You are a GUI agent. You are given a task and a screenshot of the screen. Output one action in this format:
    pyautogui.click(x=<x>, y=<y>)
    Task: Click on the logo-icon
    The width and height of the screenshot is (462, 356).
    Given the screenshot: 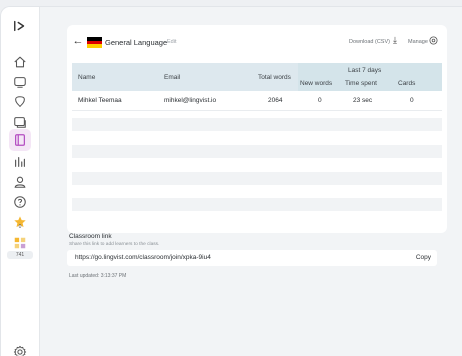 What is the action you would take?
    pyautogui.click(x=20, y=26)
    